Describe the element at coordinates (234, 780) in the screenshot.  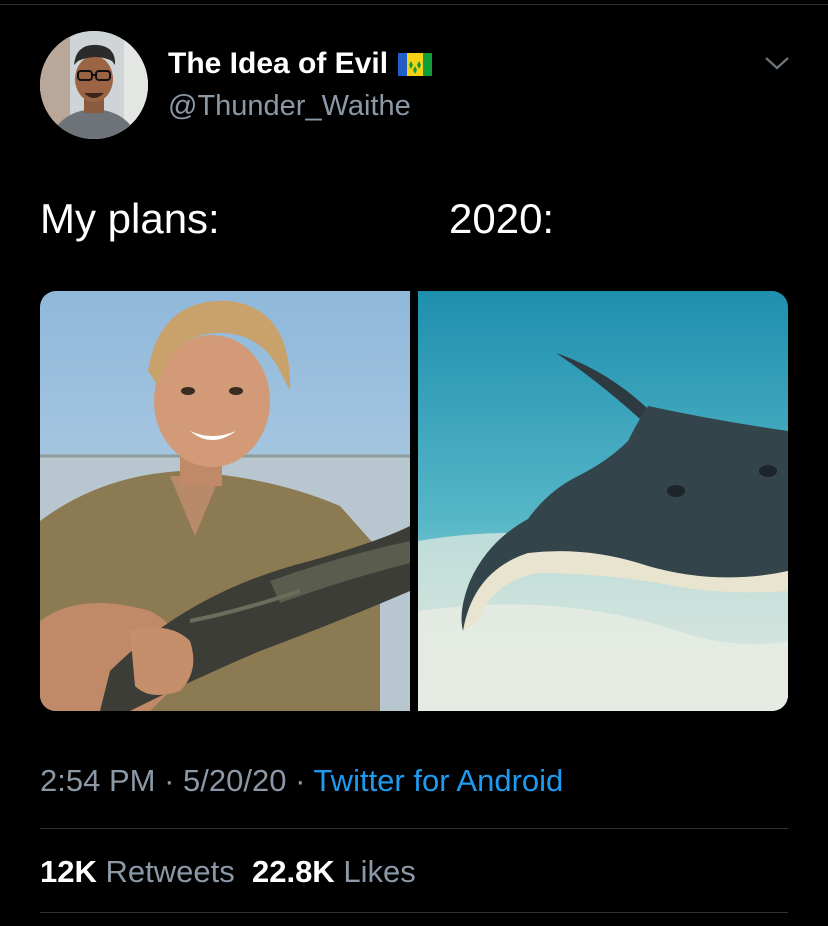
I see `tweet-date: 5/20/20` at that location.